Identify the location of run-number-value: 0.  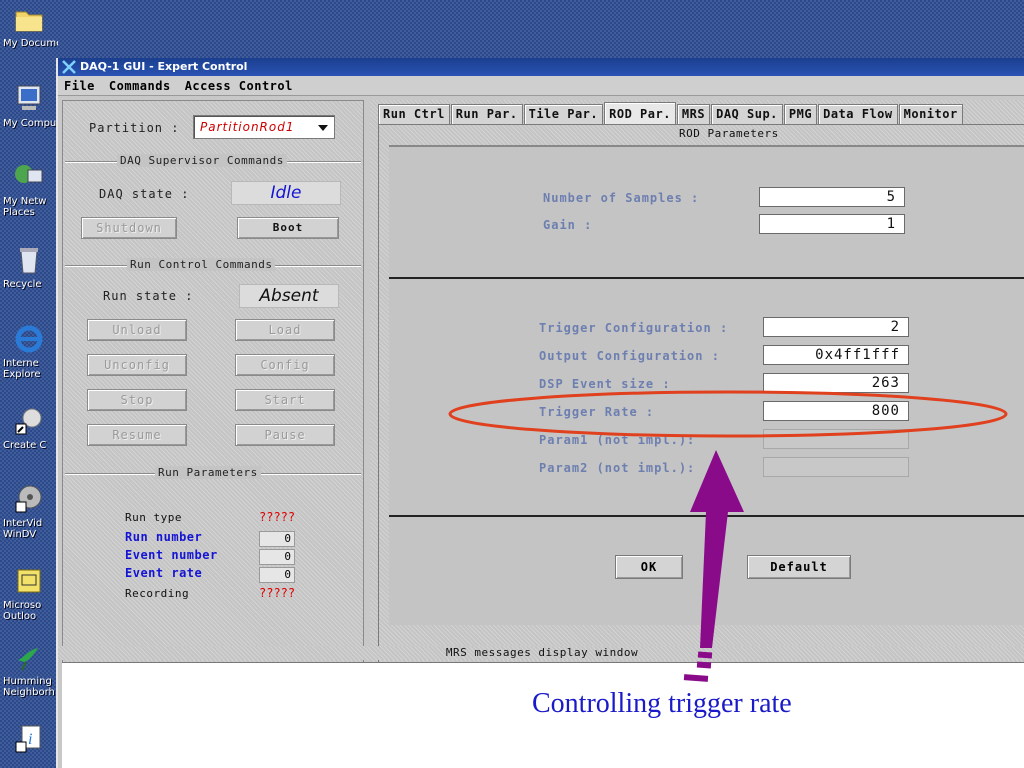
(277, 539).